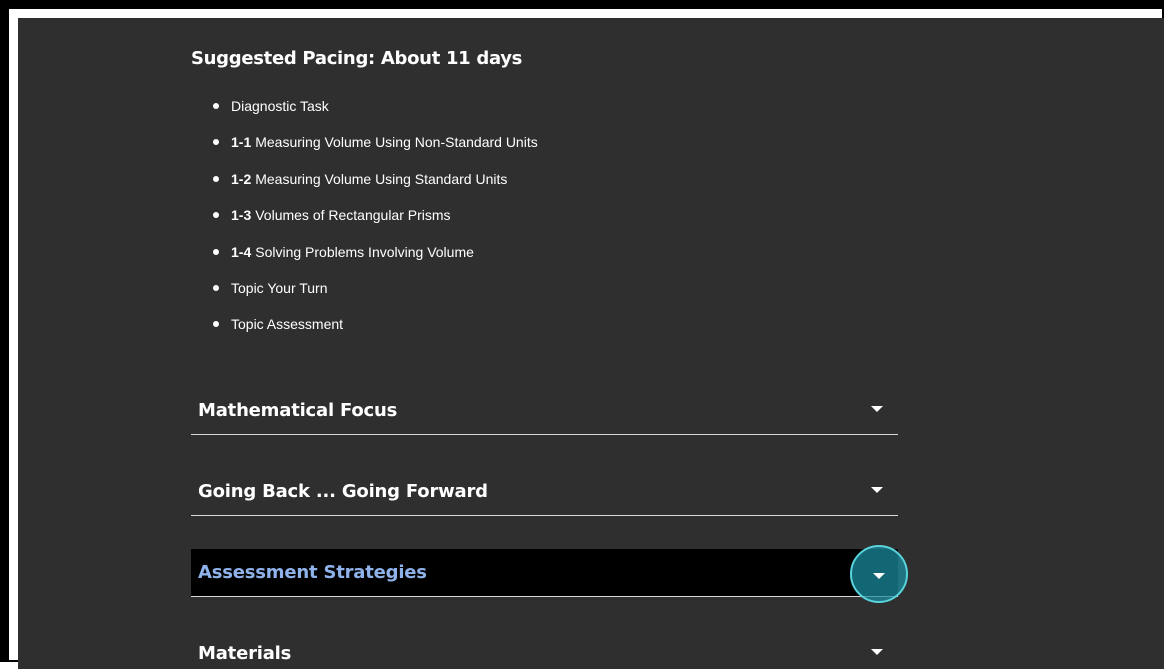 This screenshot has width=1164, height=669. I want to click on expand-toggle-button, so click(879, 574).